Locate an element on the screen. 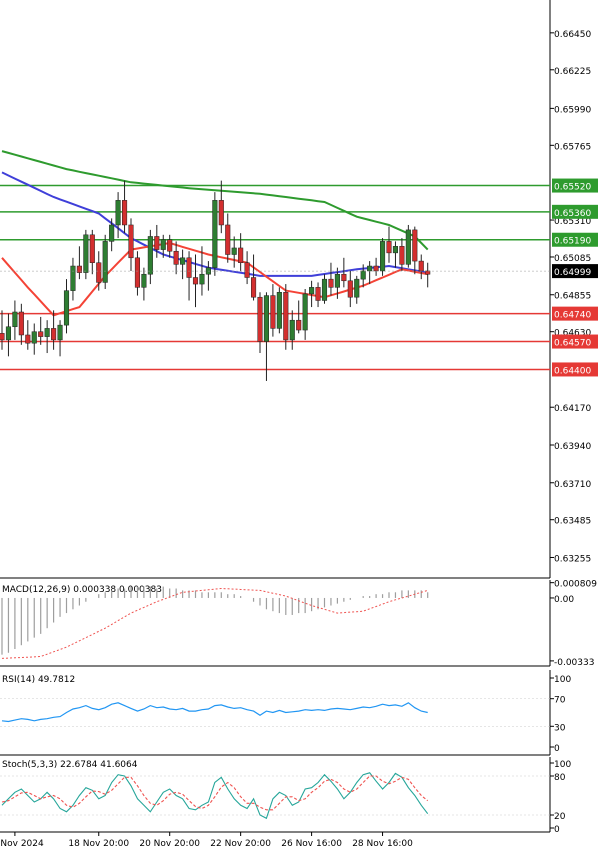 The height and width of the screenshot is (847, 600). y-tick-label: 0.65085 is located at coordinates (572, 259).